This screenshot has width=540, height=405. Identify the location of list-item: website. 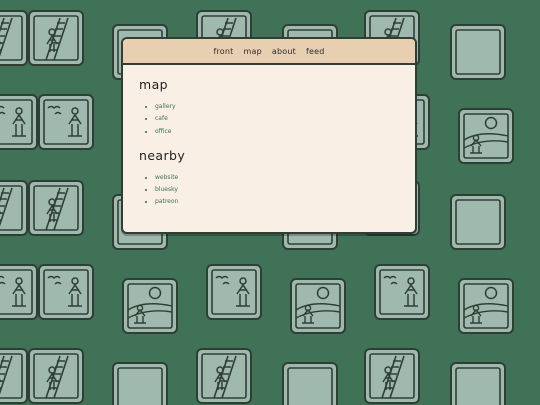
(285, 178).